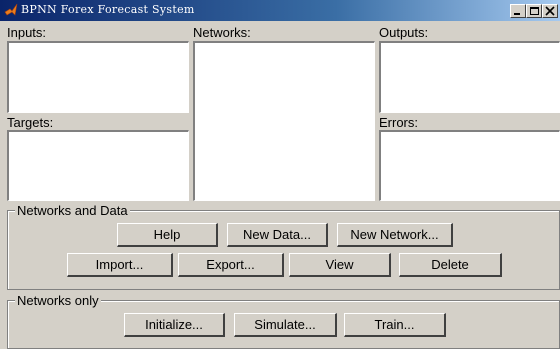 This screenshot has height=349, width=560. What do you see at coordinates (11, 9) in the screenshot?
I see `matlab-logo-icon` at bounding box center [11, 9].